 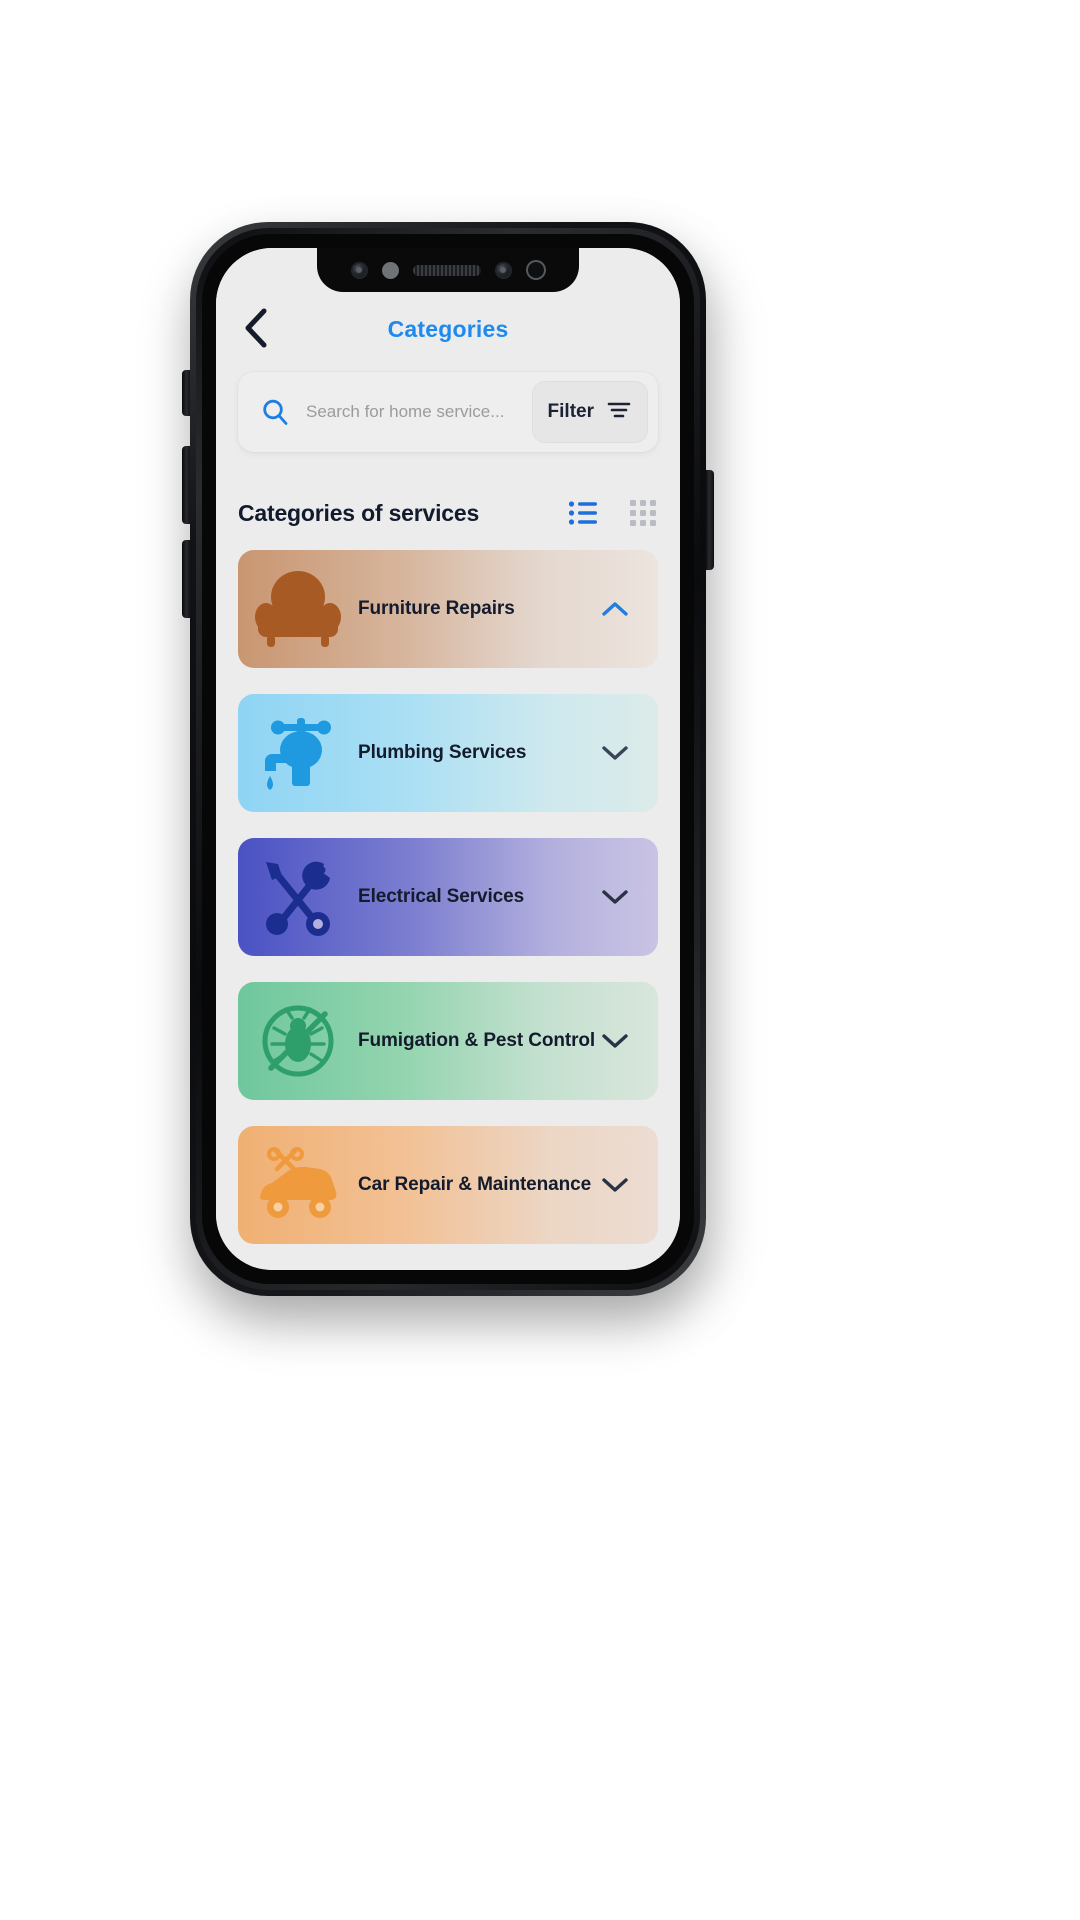 I want to click on pest-control-bug-icon, so click(x=298, y=1041).